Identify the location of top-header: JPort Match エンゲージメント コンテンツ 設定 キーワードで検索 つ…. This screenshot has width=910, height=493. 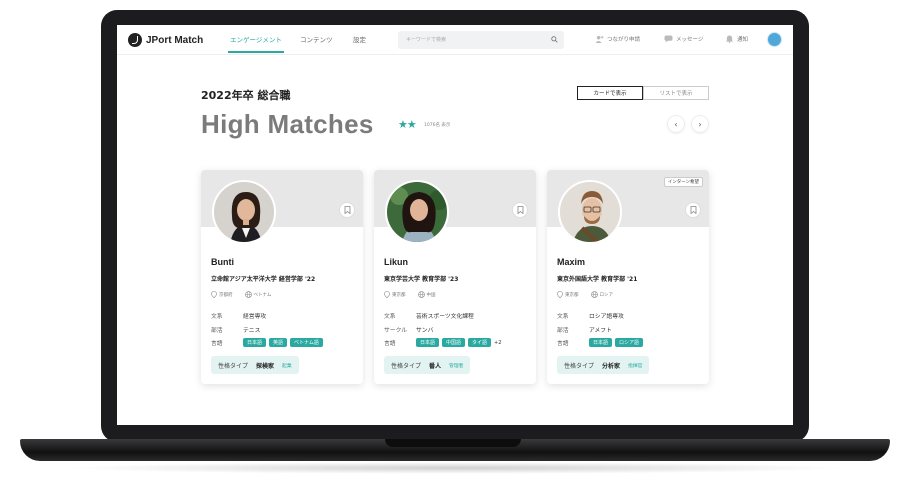
(455, 40).